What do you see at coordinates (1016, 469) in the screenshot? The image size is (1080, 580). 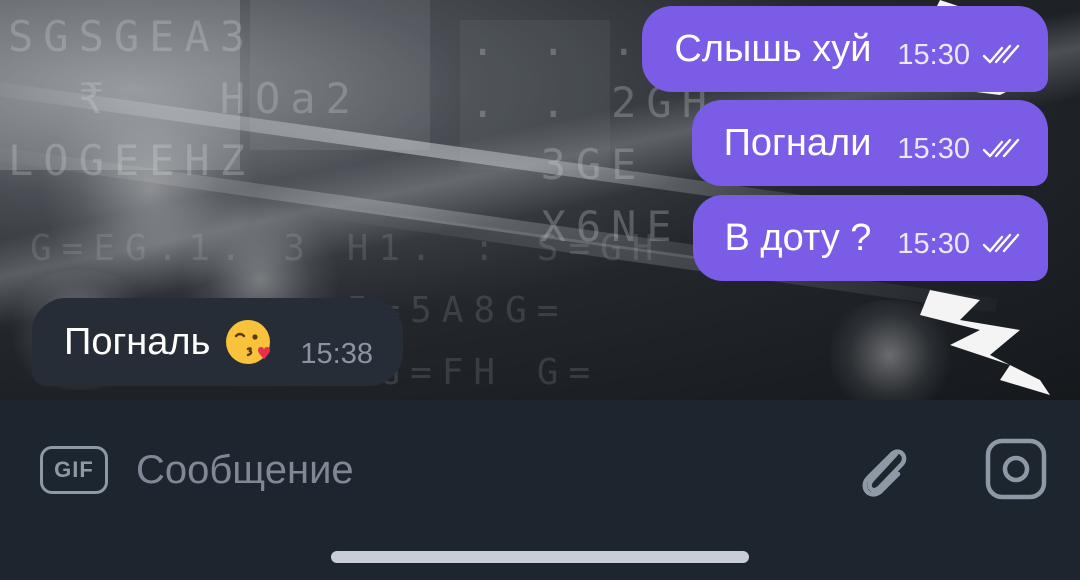 I see `camera-icon` at bounding box center [1016, 469].